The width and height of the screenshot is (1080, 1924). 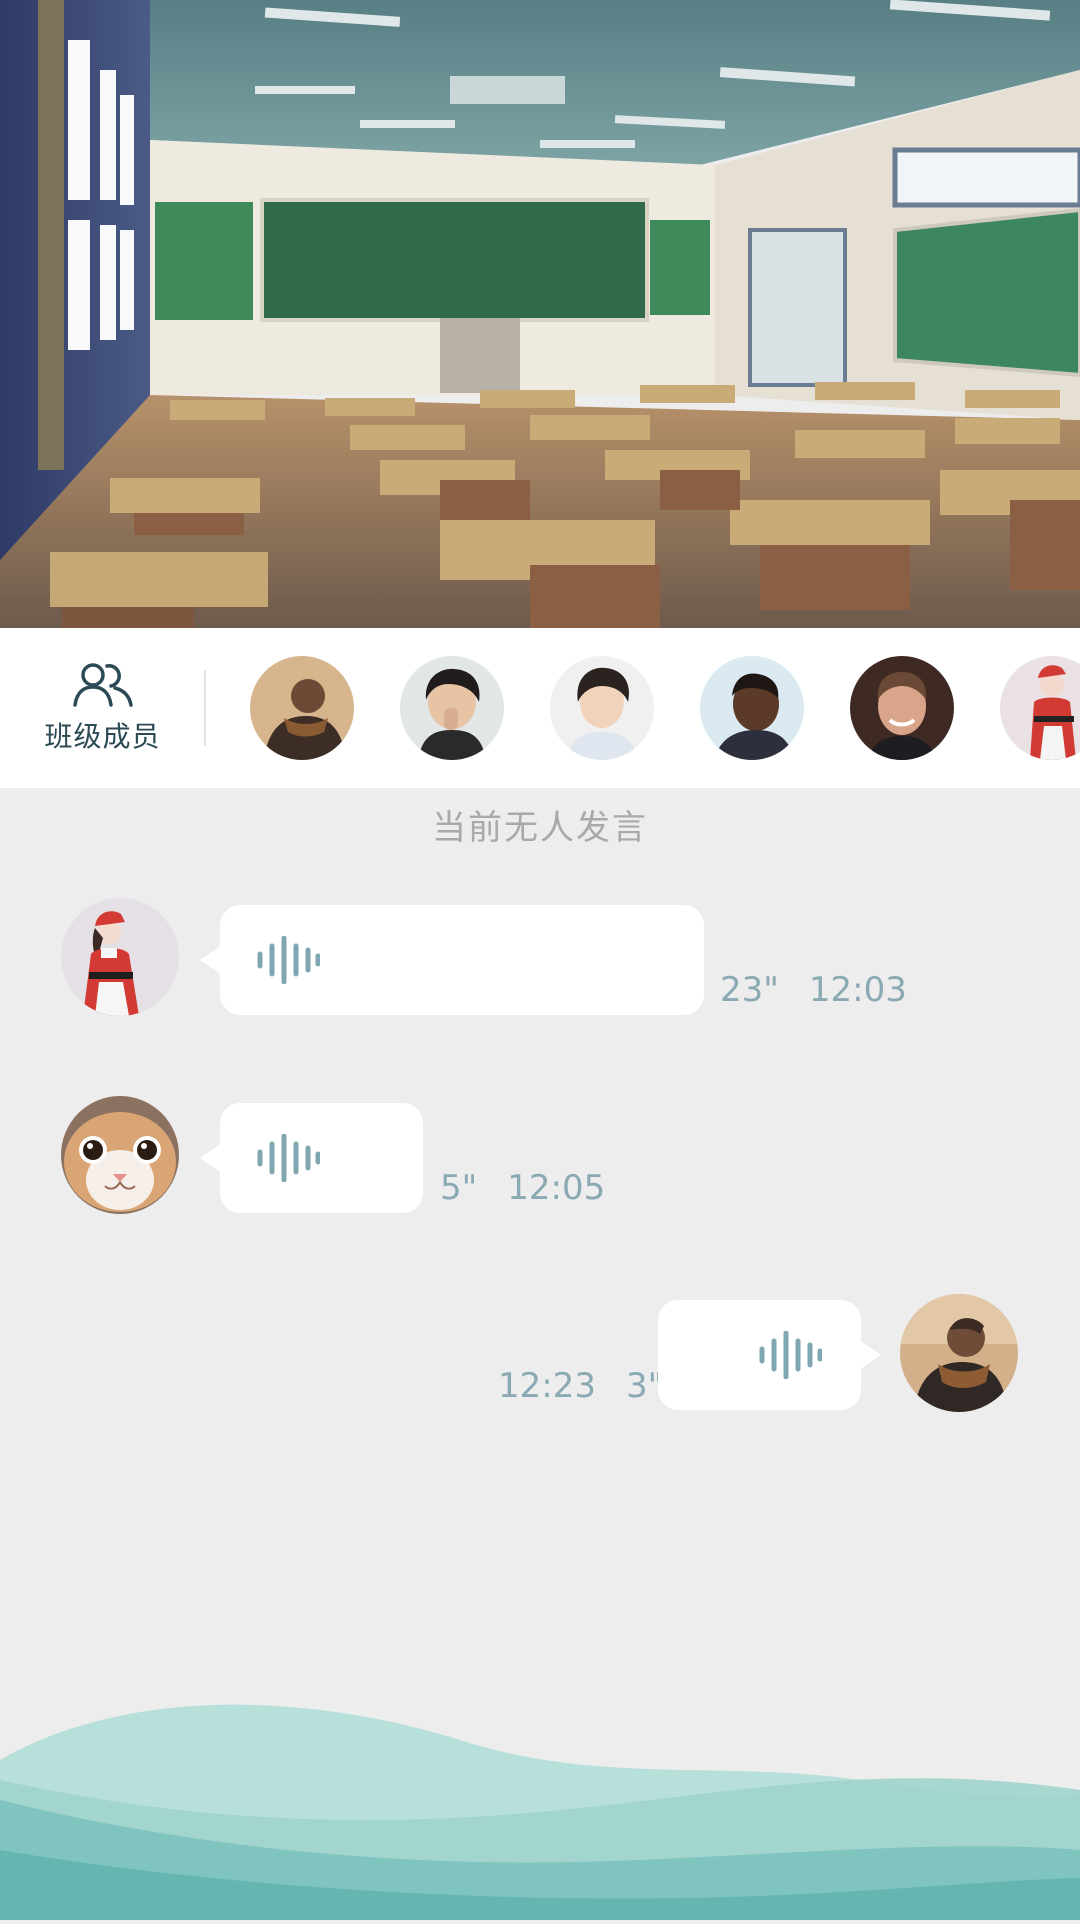 What do you see at coordinates (459, 1188) in the screenshot?
I see `message-duration: 5"` at bounding box center [459, 1188].